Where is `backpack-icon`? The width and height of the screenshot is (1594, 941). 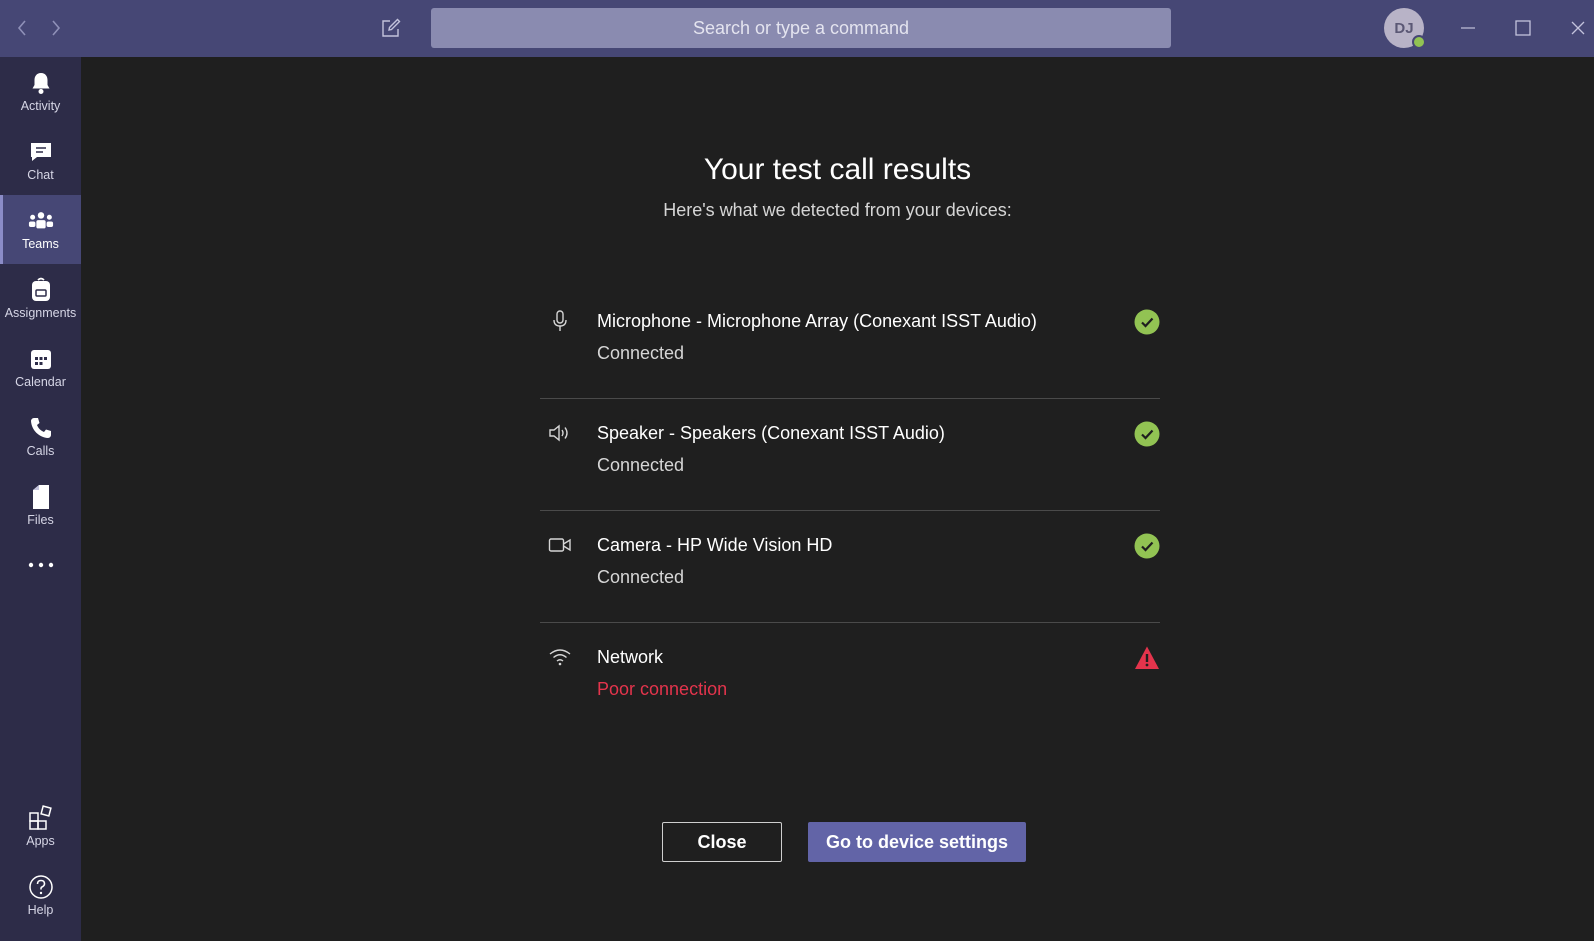
backpack-icon is located at coordinates (41, 290).